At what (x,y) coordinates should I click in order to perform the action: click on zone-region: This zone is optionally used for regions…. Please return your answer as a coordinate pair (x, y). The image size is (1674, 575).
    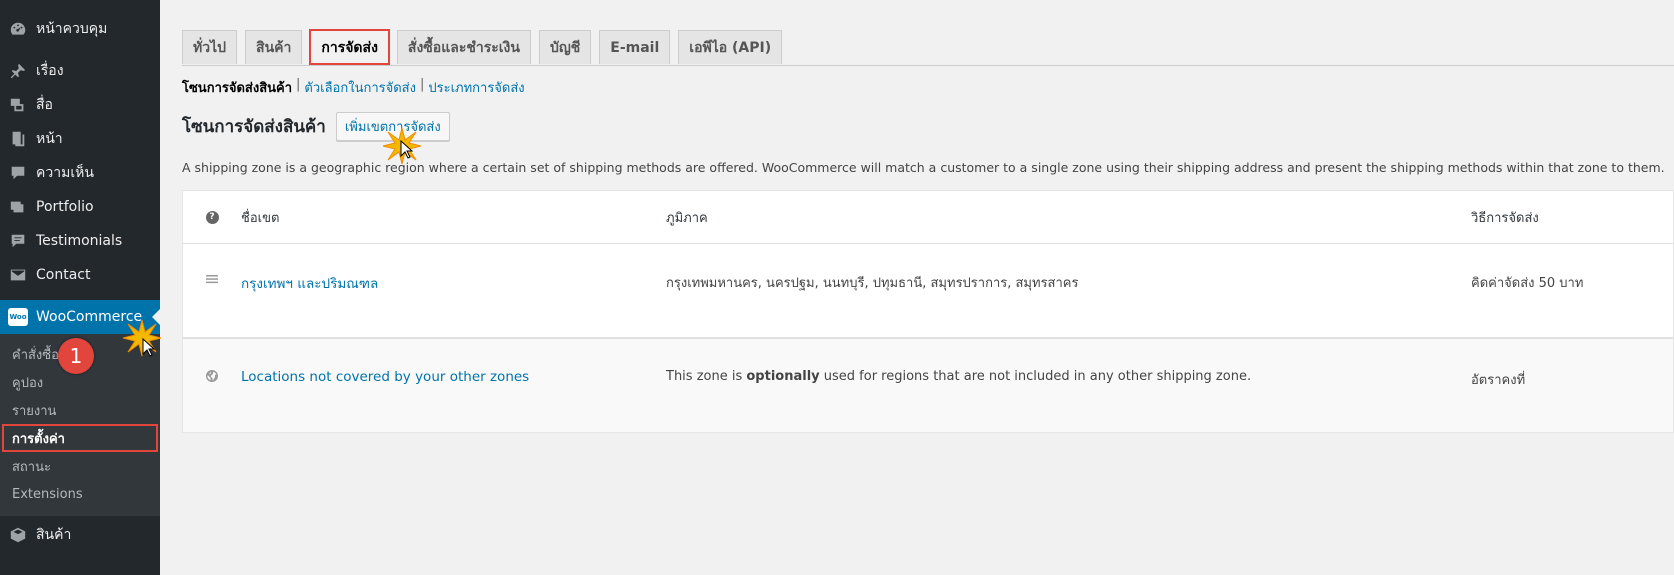
    Looking at the image, I should click on (959, 376).